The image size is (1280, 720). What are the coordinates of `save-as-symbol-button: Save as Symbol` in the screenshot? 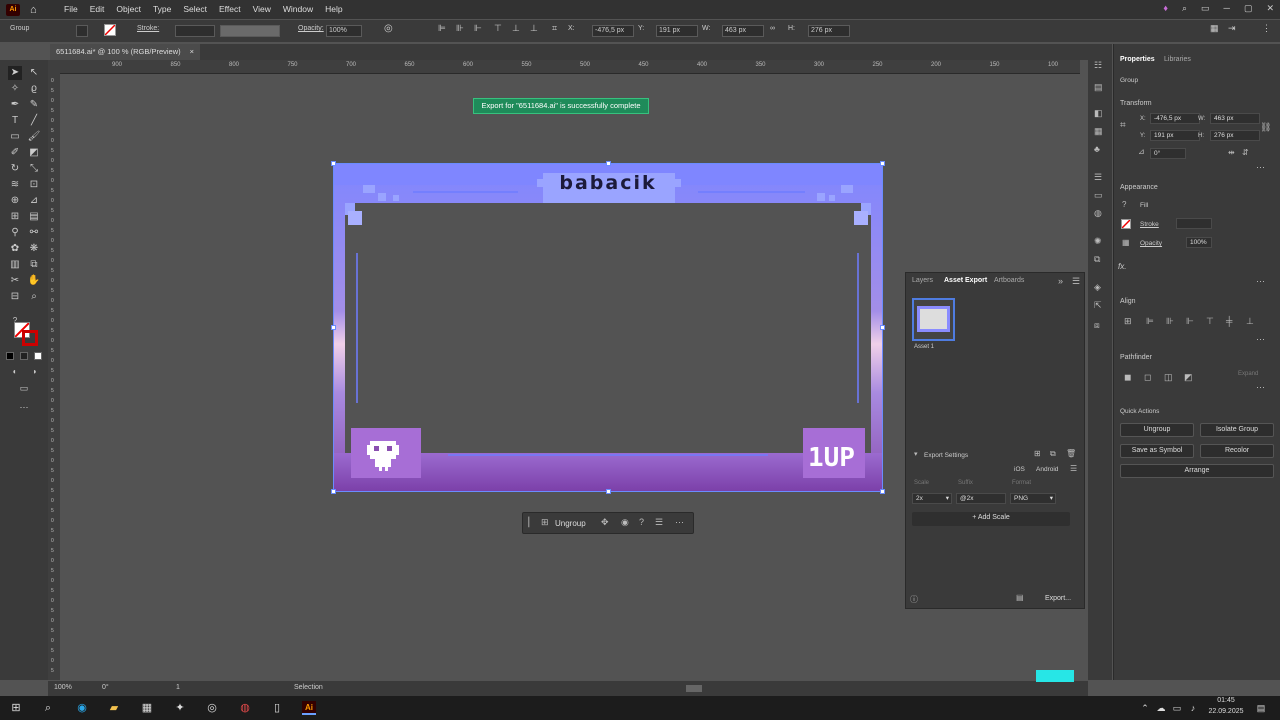 It's located at (1157, 451).